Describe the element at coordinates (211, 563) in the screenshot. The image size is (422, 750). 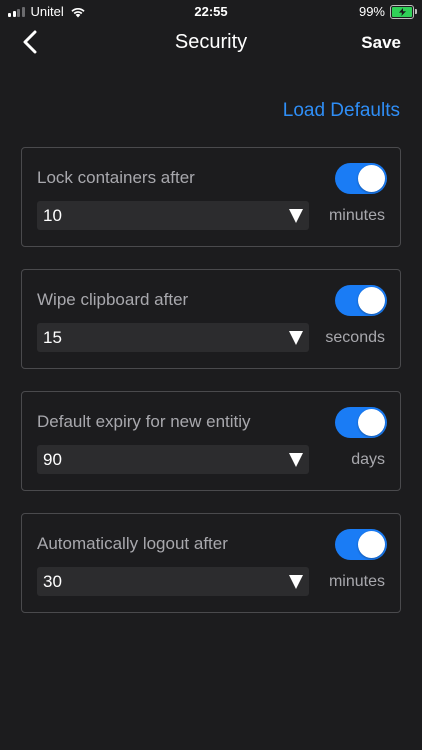
I see `setting-card-auto-logout: Automatically logout after 30 minutes` at that location.